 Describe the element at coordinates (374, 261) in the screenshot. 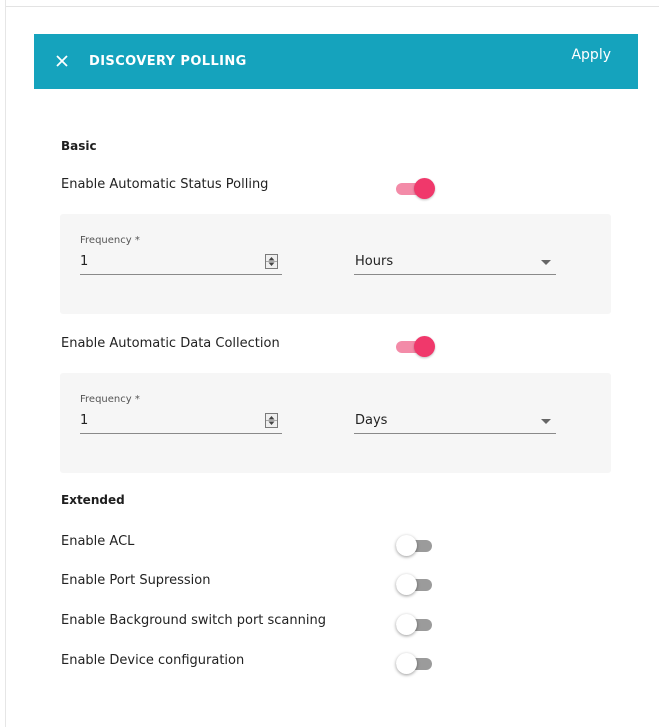

I see `unit-value: Hours` at that location.